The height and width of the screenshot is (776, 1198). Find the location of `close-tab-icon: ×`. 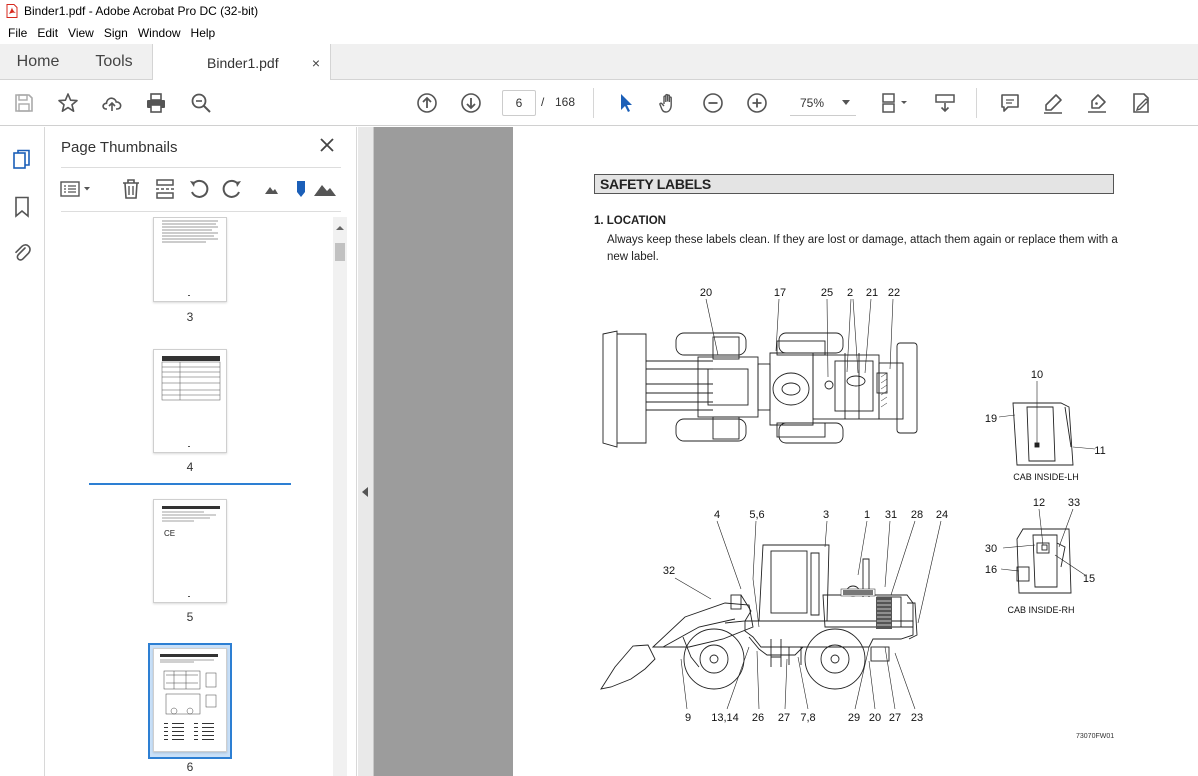

close-tab-icon: × is located at coordinates (316, 63).